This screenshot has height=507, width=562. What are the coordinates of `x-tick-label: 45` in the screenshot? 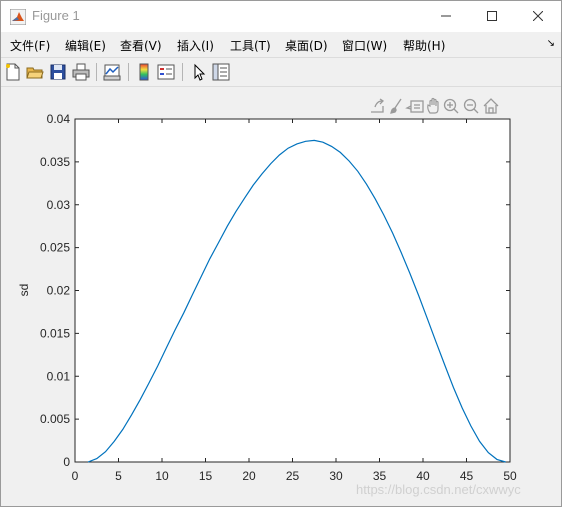 It's located at (467, 476).